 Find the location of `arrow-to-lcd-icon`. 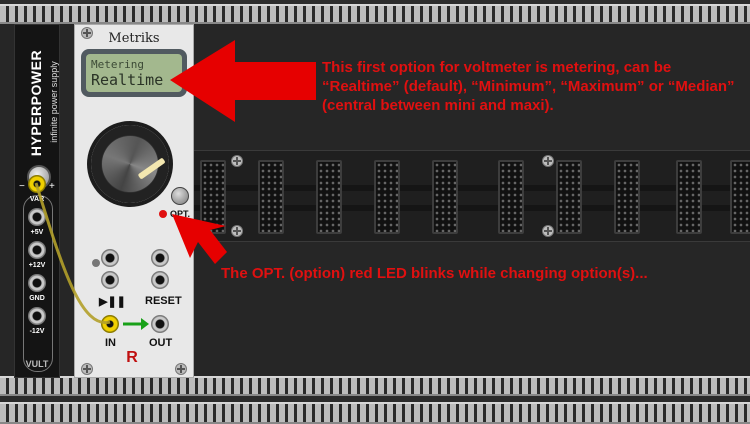

arrow-to-lcd-icon is located at coordinates (243, 81).